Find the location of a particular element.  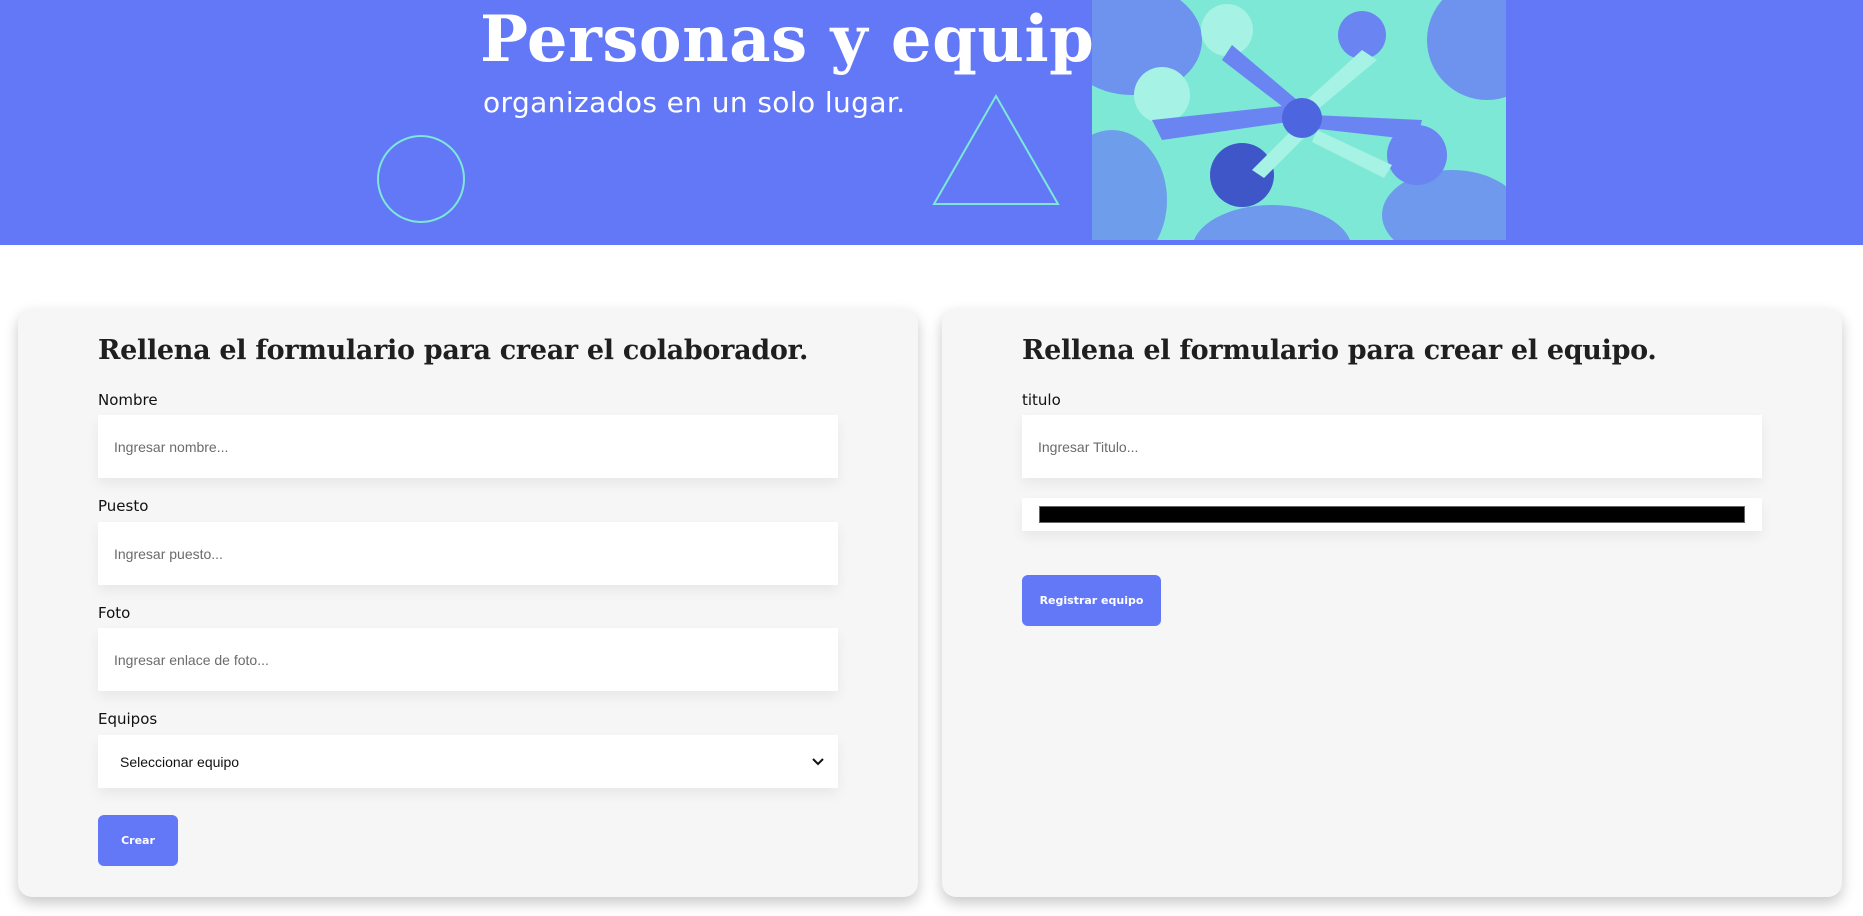

create-collaborator-button: Crear is located at coordinates (138, 840).